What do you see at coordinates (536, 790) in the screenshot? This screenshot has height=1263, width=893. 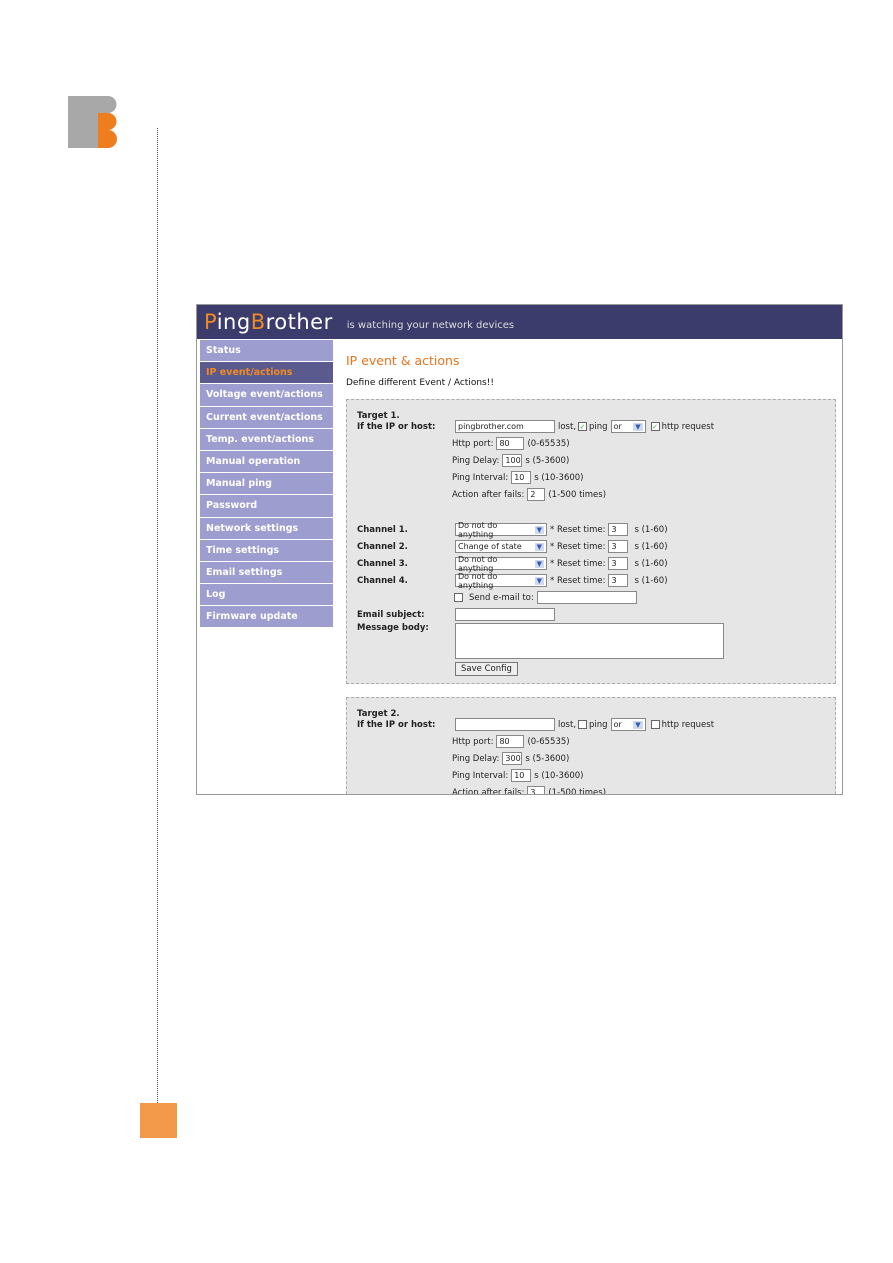 I see `fails-input: 3` at bounding box center [536, 790].